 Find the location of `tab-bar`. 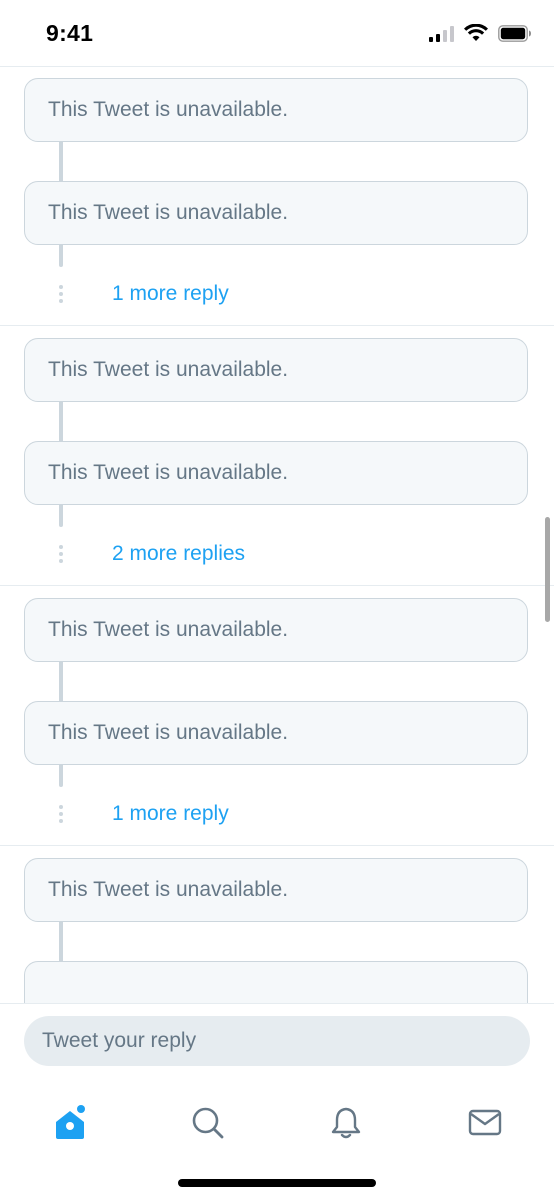

tab-bar is located at coordinates (277, 1141).